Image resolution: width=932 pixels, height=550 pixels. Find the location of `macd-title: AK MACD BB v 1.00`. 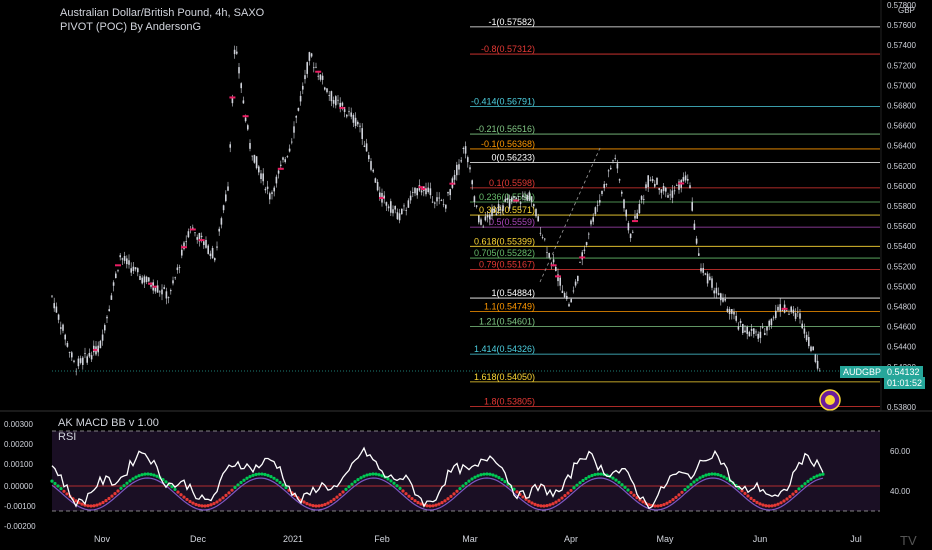

macd-title: AK MACD BB v 1.00 is located at coordinates (108, 423).